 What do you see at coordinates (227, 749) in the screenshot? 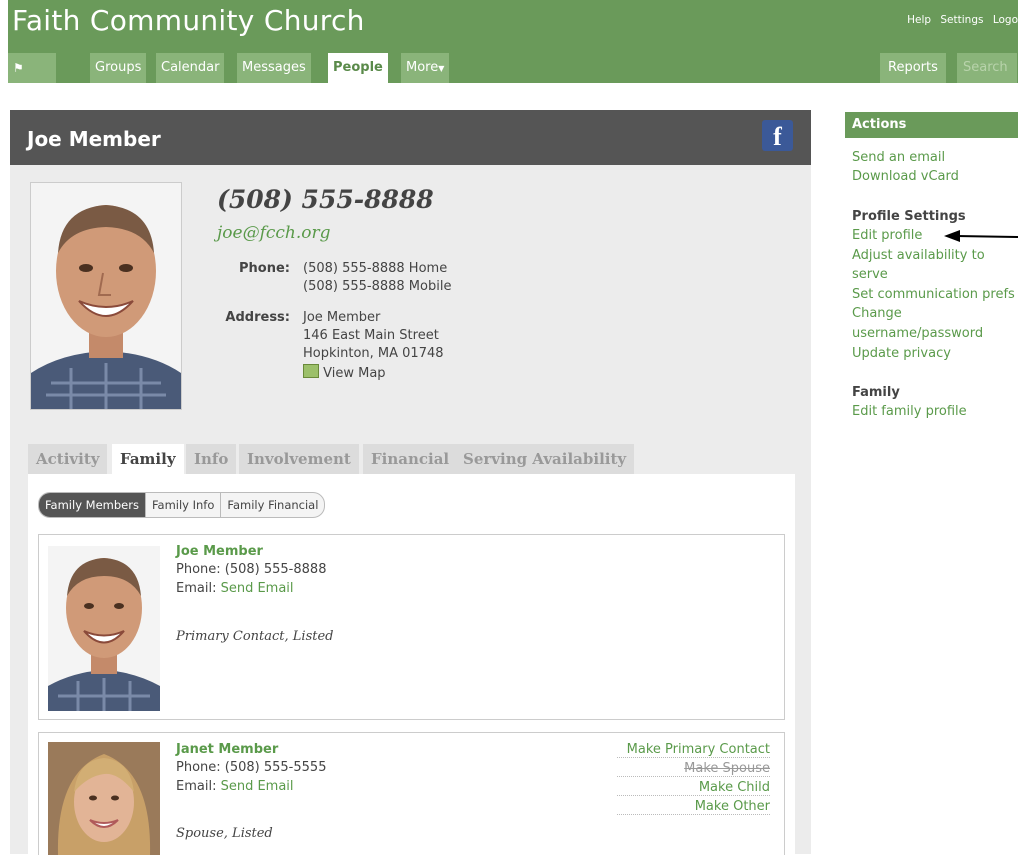
I see `member-name-link: Janet Member` at bounding box center [227, 749].